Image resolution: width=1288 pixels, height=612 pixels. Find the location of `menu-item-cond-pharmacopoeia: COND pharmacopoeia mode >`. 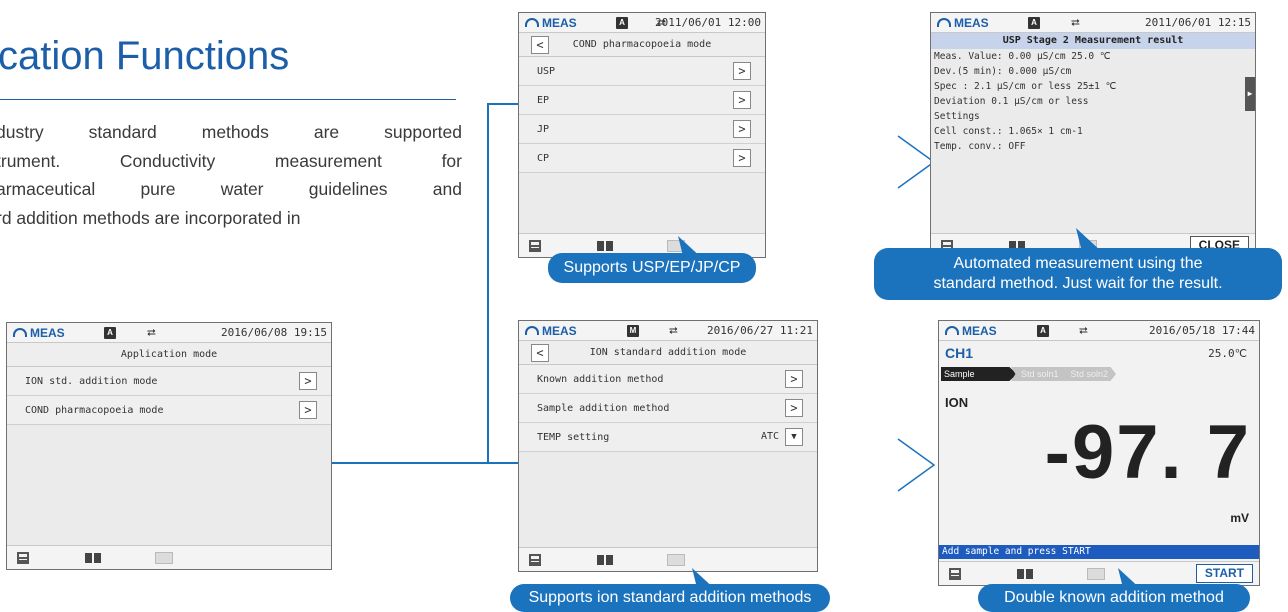

menu-item-cond-pharmacopoeia: COND pharmacopoeia mode > is located at coordinates (169, 410).